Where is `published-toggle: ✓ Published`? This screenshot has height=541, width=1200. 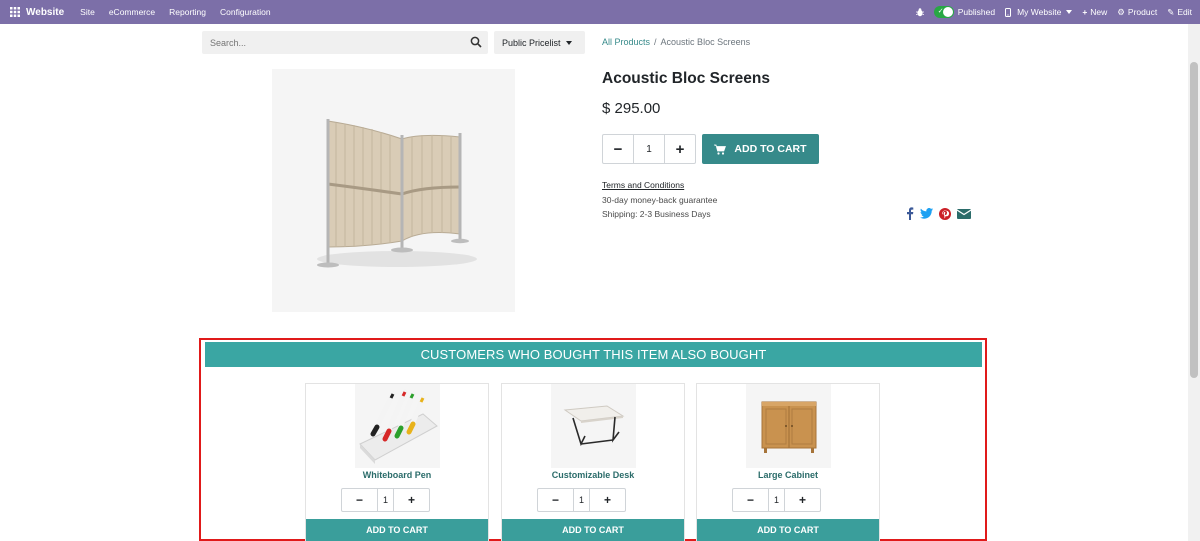
published-toggle: ✓ Published is located at coordinates (964, 12).